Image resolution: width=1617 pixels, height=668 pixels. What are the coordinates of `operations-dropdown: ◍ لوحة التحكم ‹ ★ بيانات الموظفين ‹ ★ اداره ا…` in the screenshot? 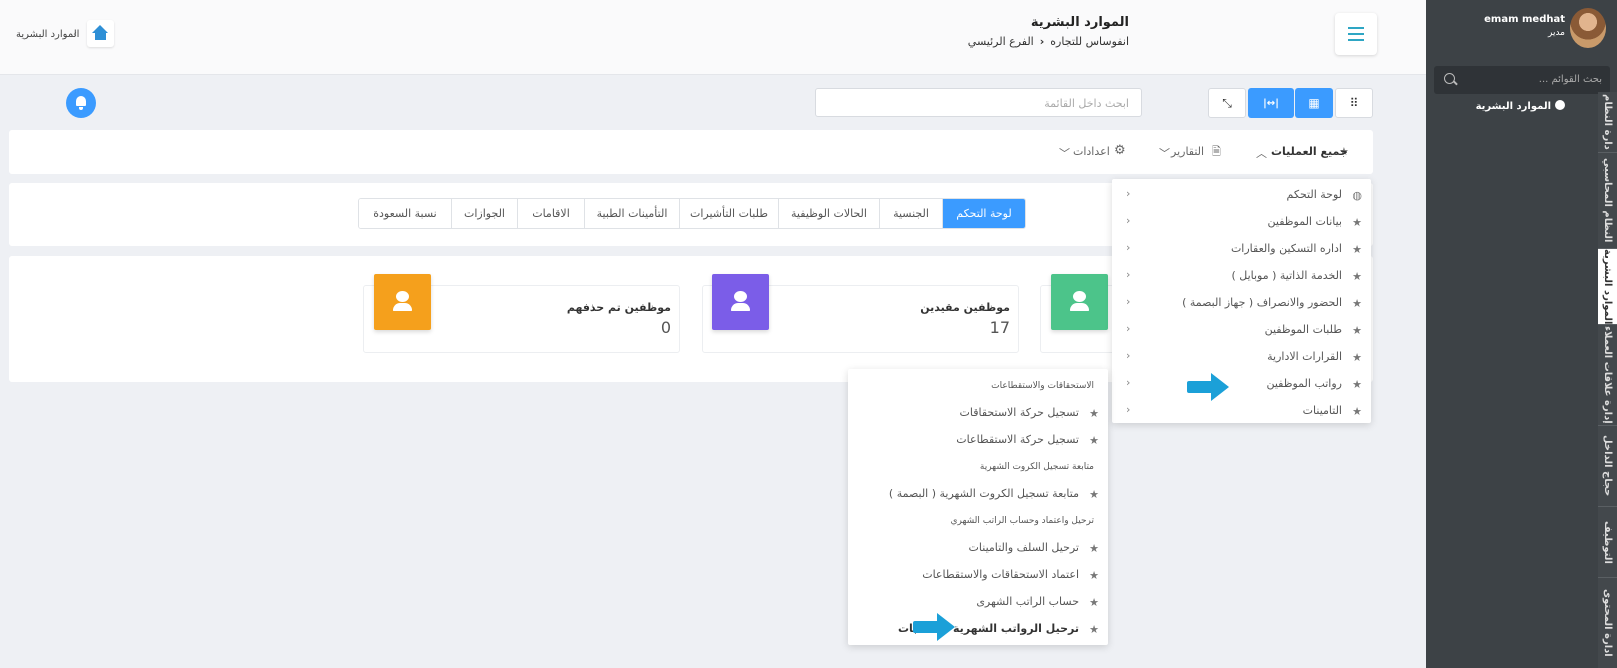 It's located at (1241, 301).